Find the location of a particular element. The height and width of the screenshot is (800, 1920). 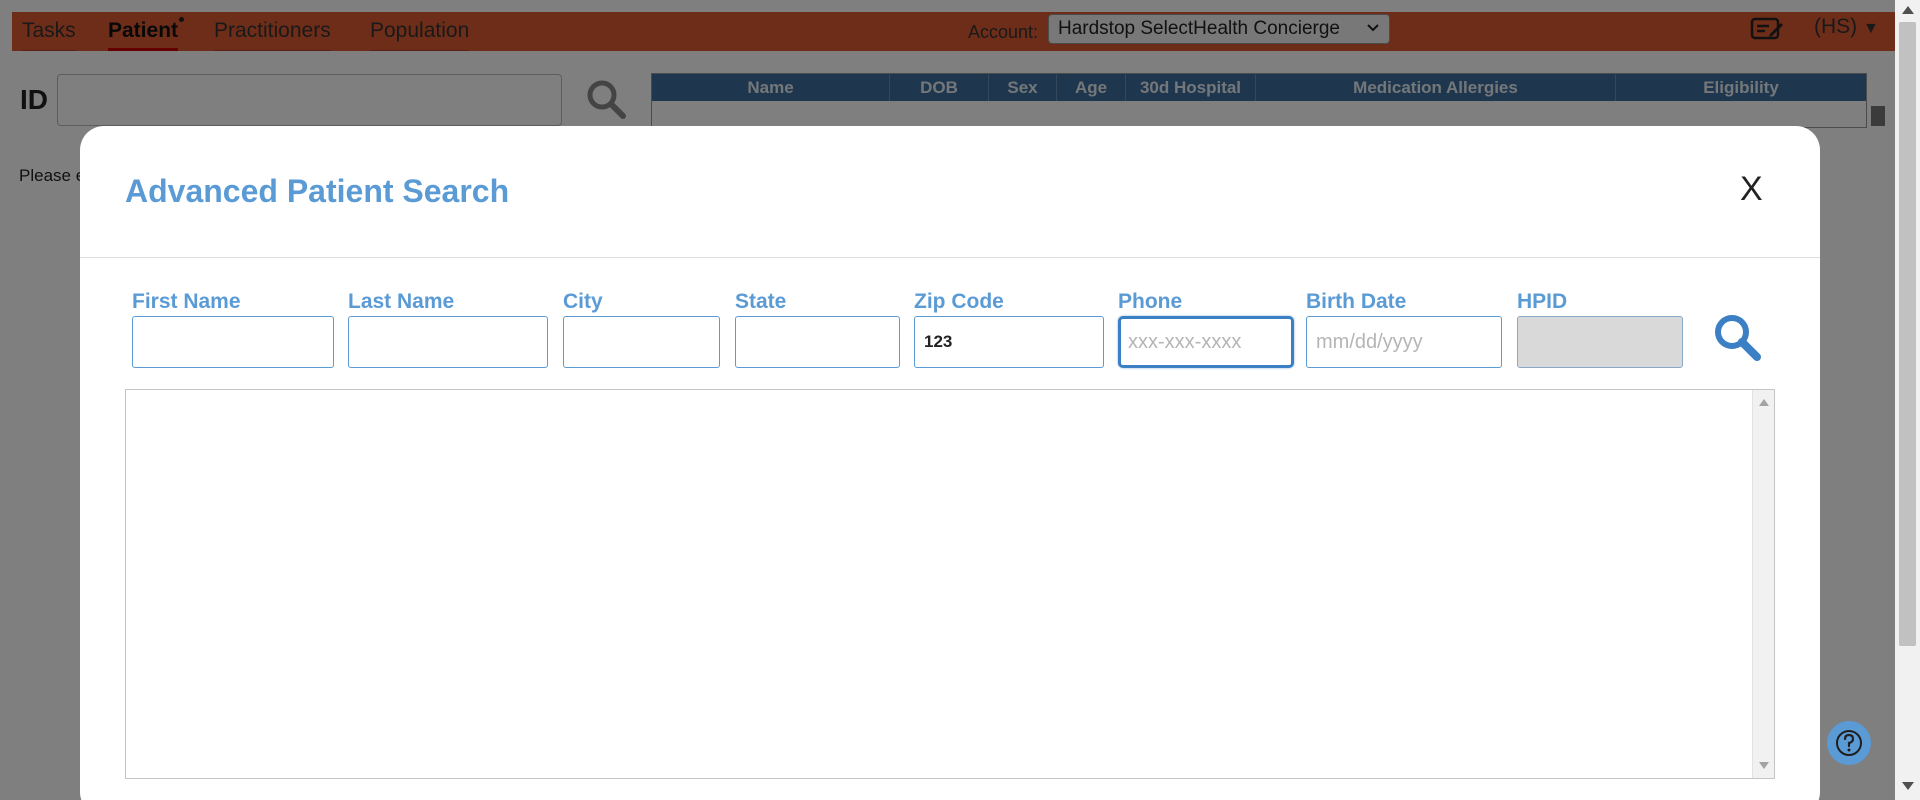

page-scrollbar is located at coordinates (1907, 400).